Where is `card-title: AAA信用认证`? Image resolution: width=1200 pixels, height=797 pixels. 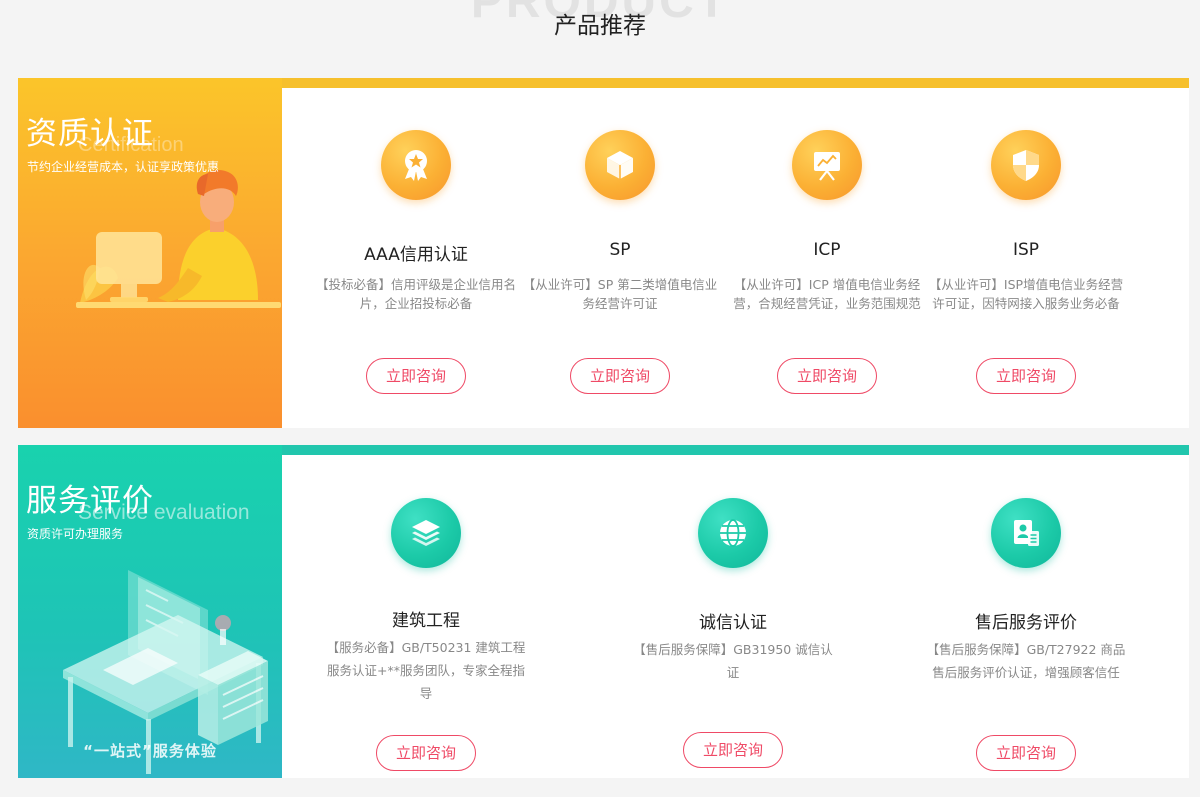
card-title: AAA信用认证 is located at coordinates (416, 255).